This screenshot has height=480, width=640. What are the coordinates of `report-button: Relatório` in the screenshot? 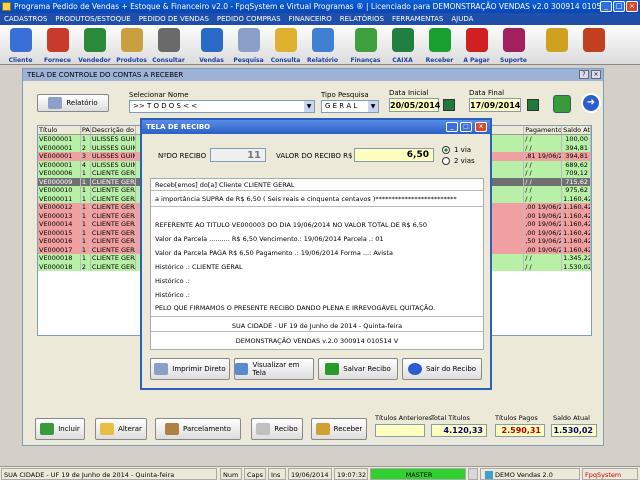 It's located at (73, 103).